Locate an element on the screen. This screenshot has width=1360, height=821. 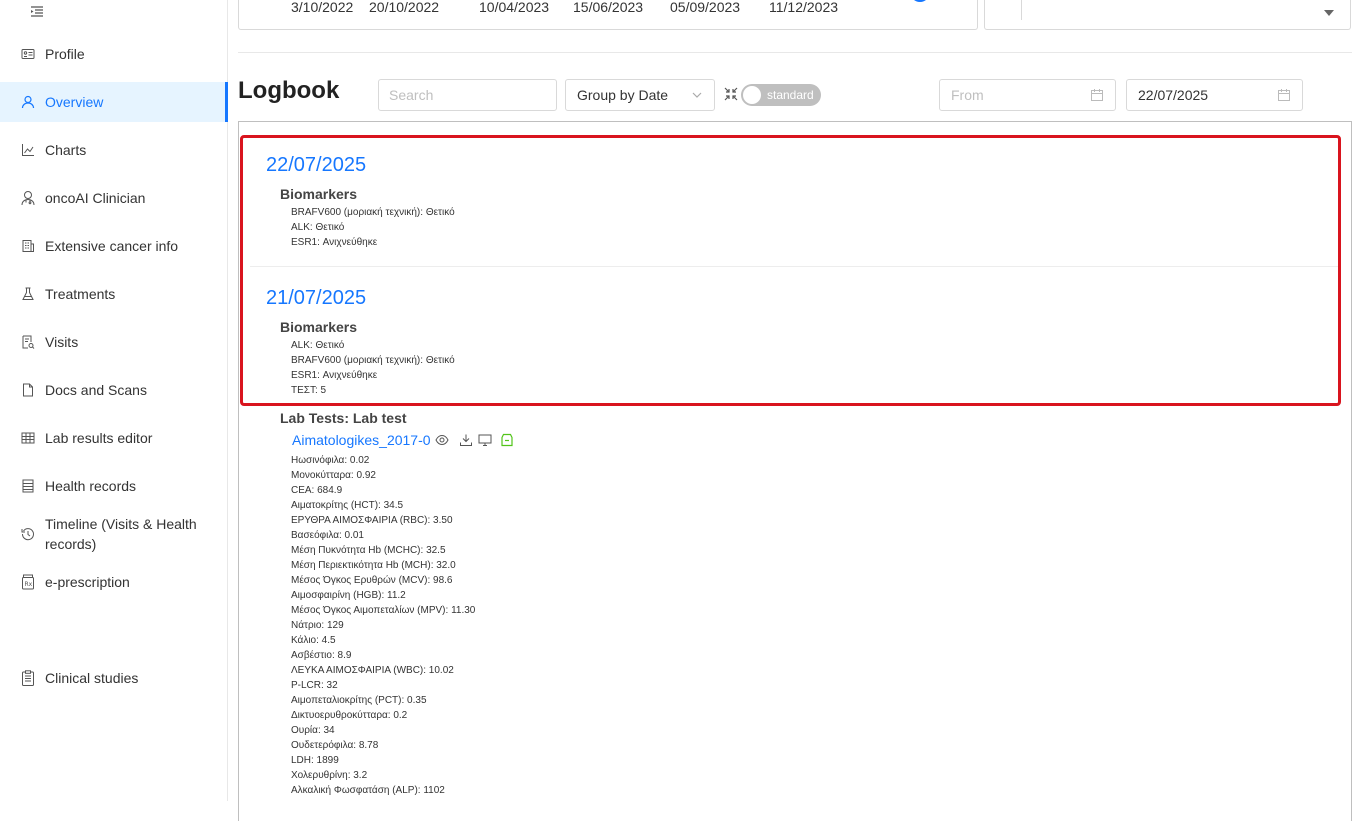
lab-result-line: Αιματοκρίτης (HCT): 34.5 is located at coordinates (347, 505).